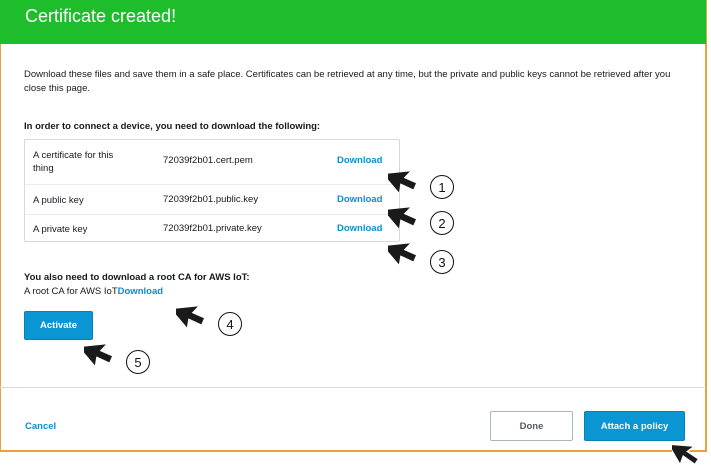  What do you see at coordinates (442, 187) in the screenshot?
I see `callout-badge-1: 1` at bounding box center [442, 187].